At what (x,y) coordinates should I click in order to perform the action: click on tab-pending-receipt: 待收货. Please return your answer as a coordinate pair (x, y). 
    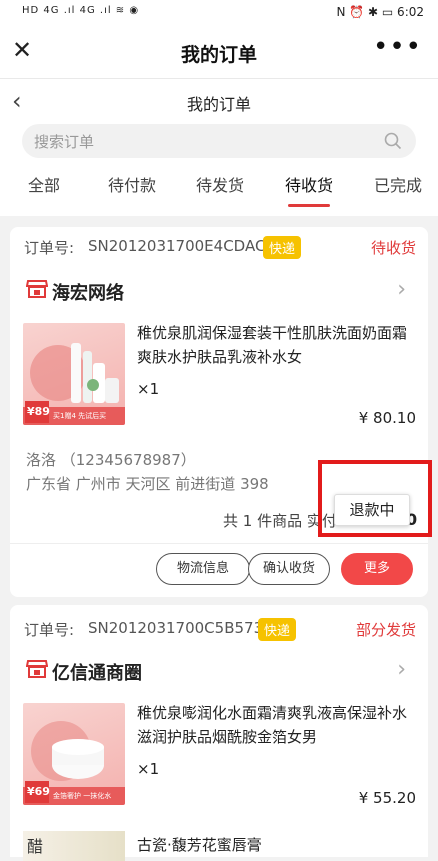
    Looking at the image, I should click on (309, 184).